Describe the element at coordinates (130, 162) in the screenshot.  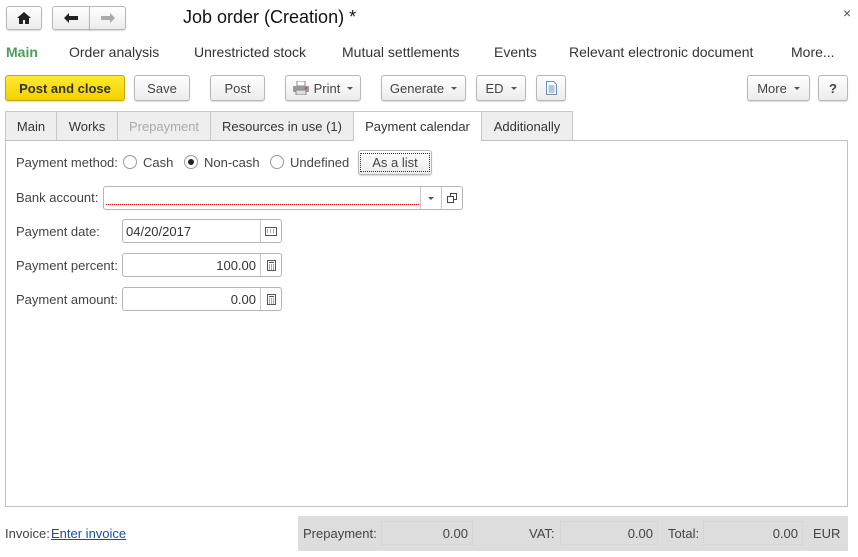
I see `radio-cash` at that location.